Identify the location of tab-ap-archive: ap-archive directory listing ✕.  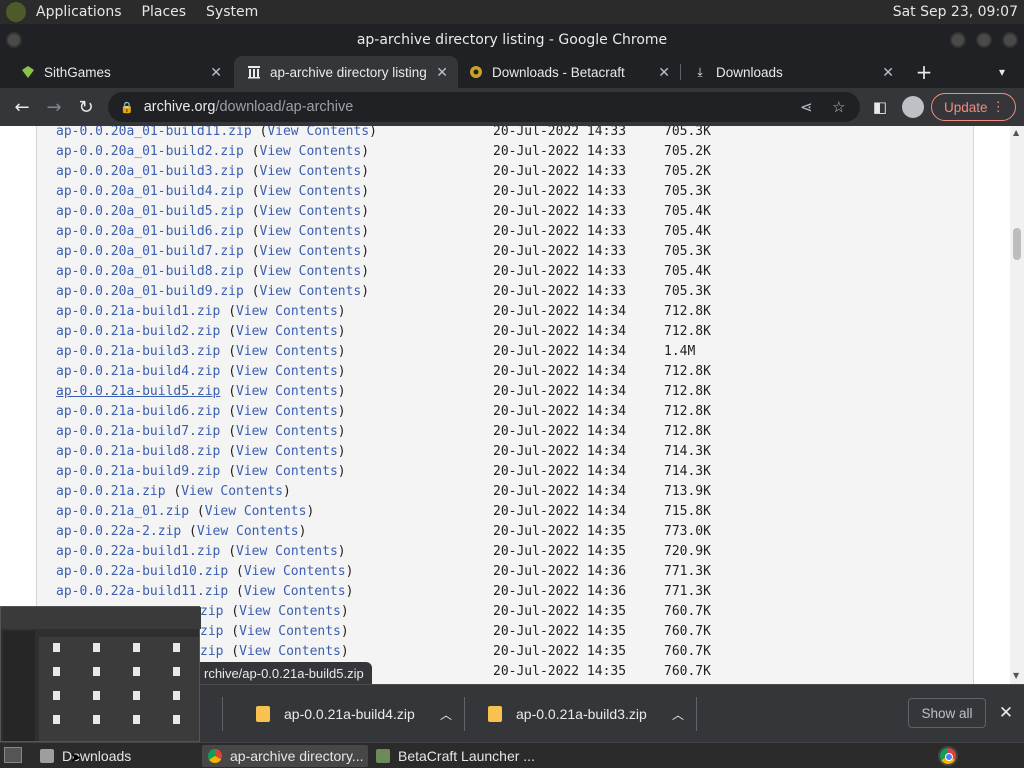
(346, 72).